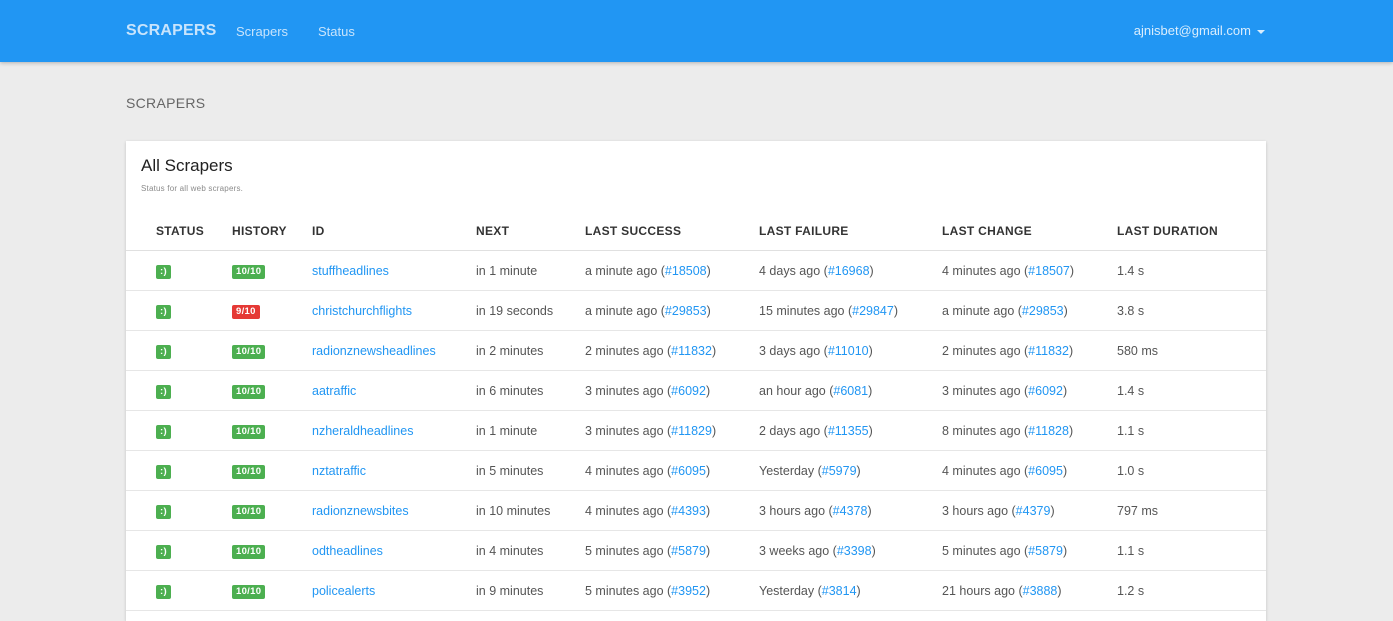 This screenshot has width=1393, height=621. I want to click on last-failure-cell: Yesterday (#3814), so click(850, 590).